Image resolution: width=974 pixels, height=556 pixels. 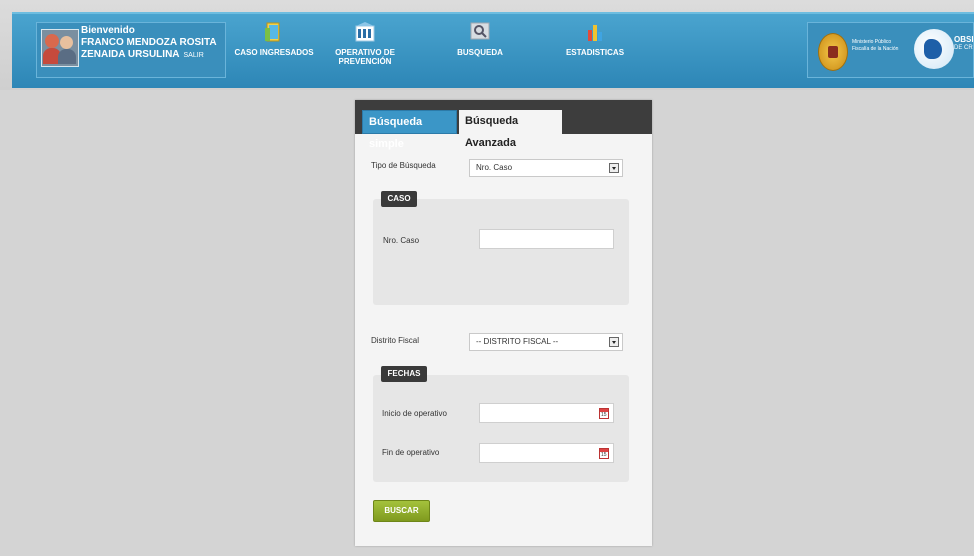 What do you see at coordinates (833, 52) in the screenshot?
I see `ministry-seal-icon` at bounding box center [833, 52].